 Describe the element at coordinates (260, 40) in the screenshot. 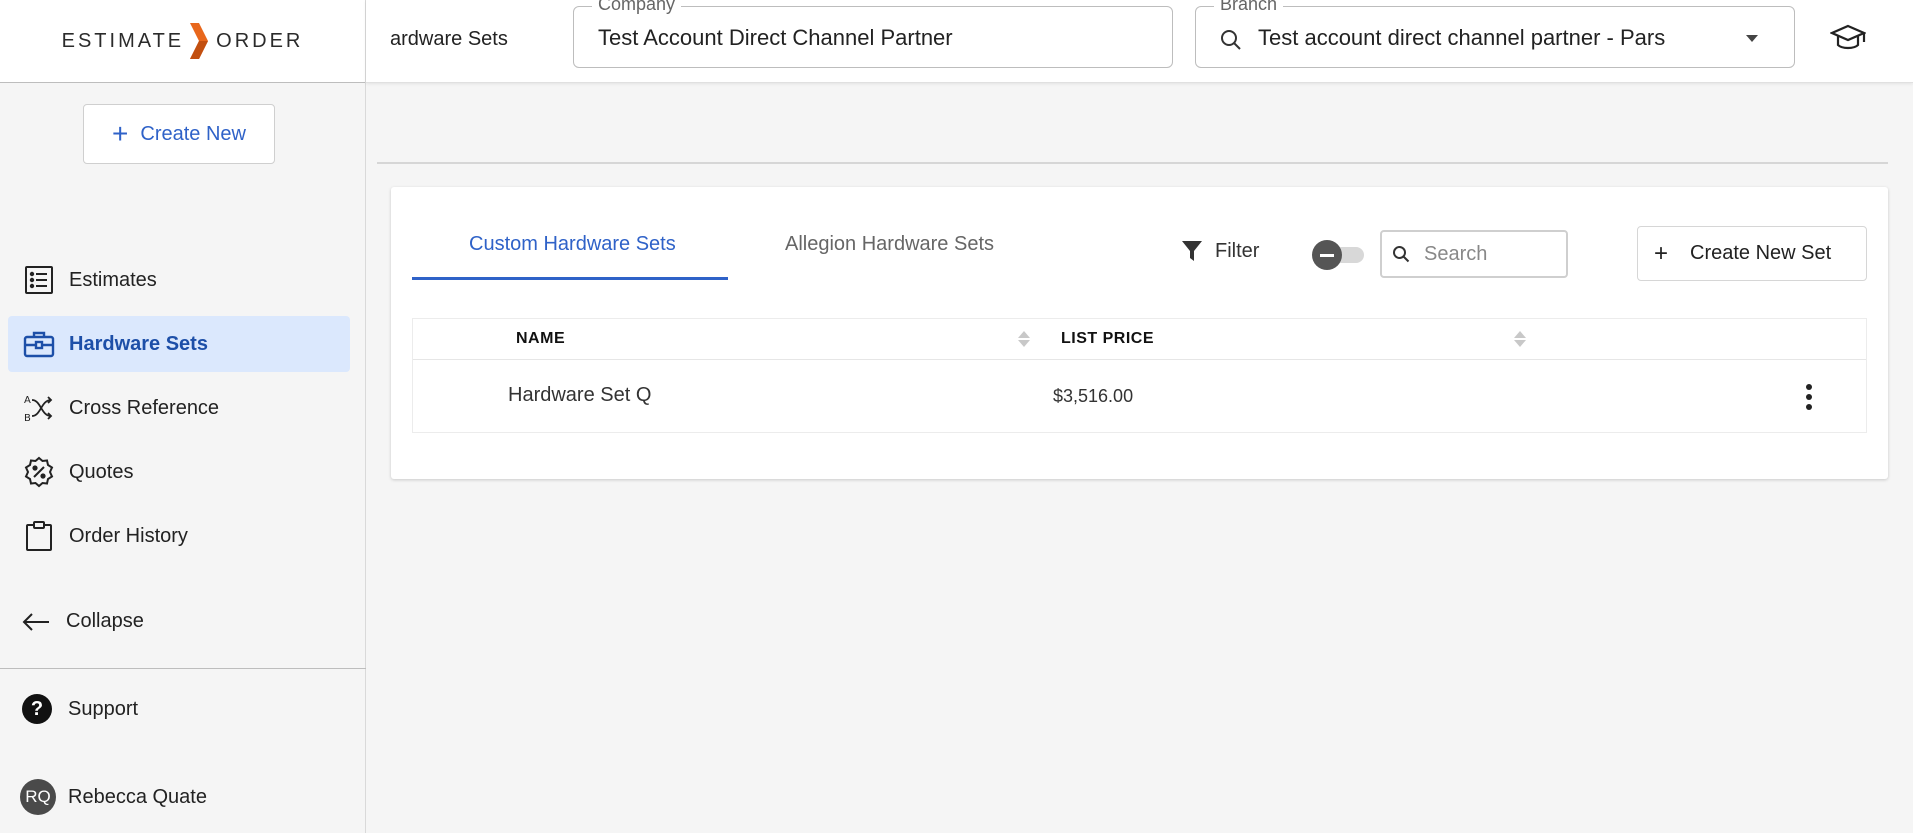

I see `logo-text-right: ORDER` at that location.